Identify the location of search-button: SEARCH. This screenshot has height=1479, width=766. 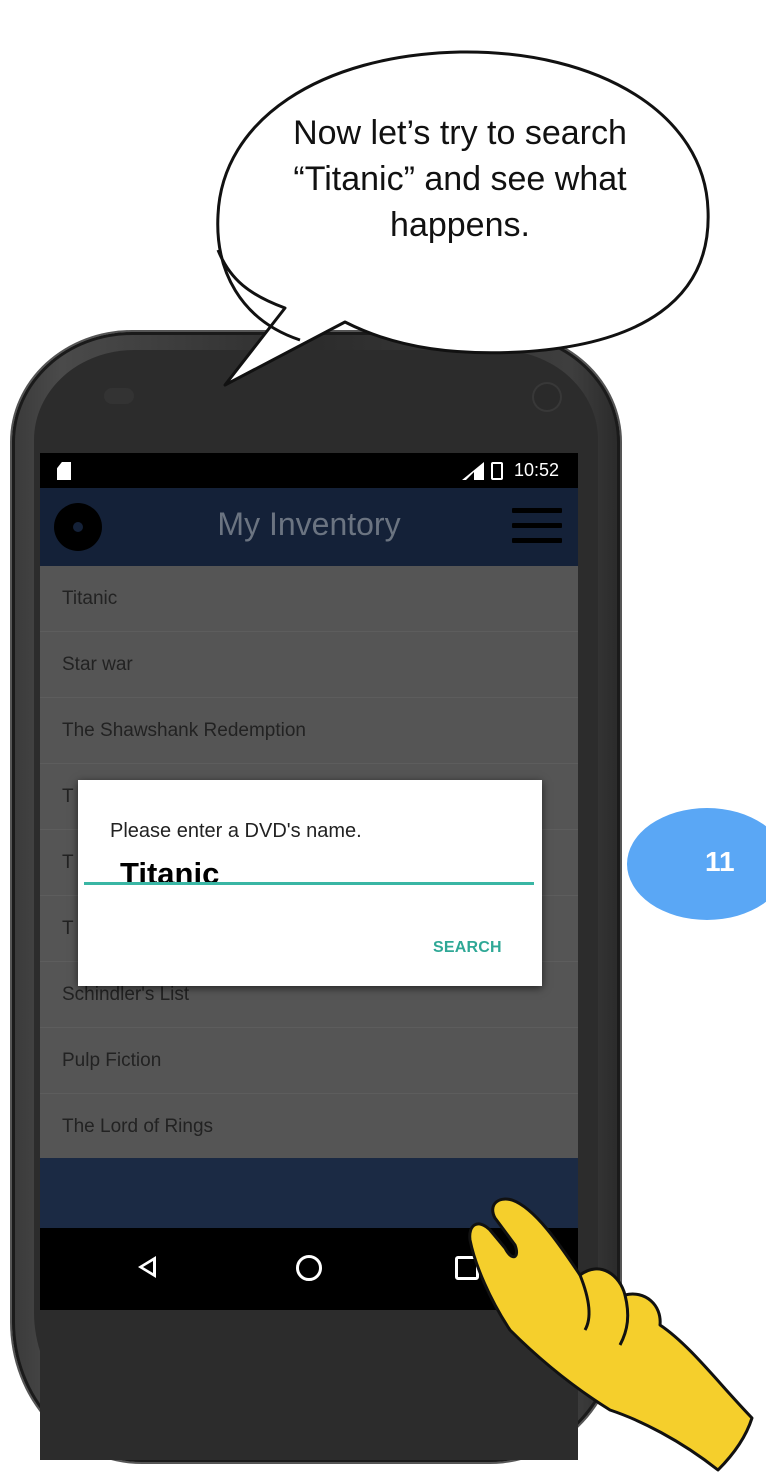
(467, 948).